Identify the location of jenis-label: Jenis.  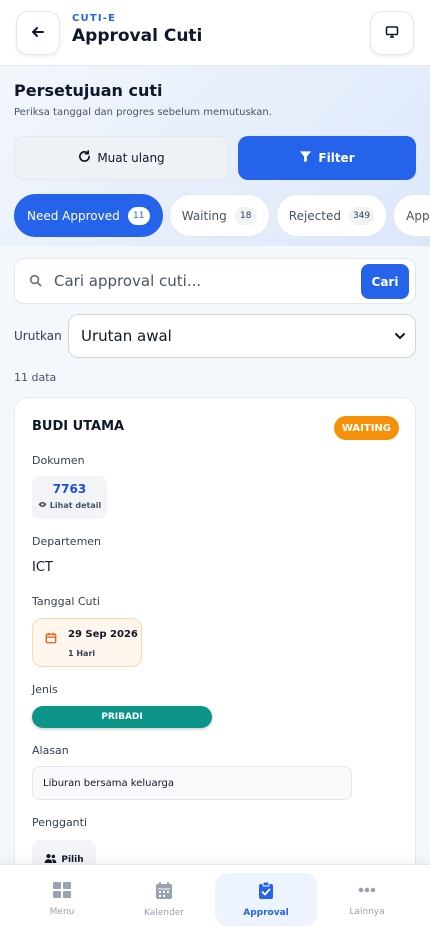
(45, 689).